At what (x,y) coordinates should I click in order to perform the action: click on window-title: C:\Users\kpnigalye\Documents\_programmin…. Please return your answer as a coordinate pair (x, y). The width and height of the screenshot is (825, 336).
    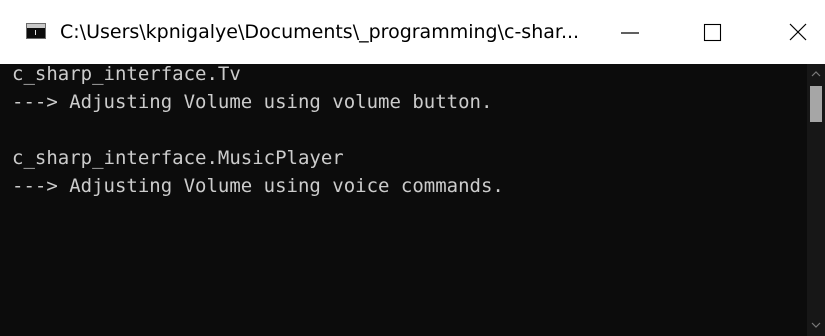
    Looking at the image, I should click on (320, 32).